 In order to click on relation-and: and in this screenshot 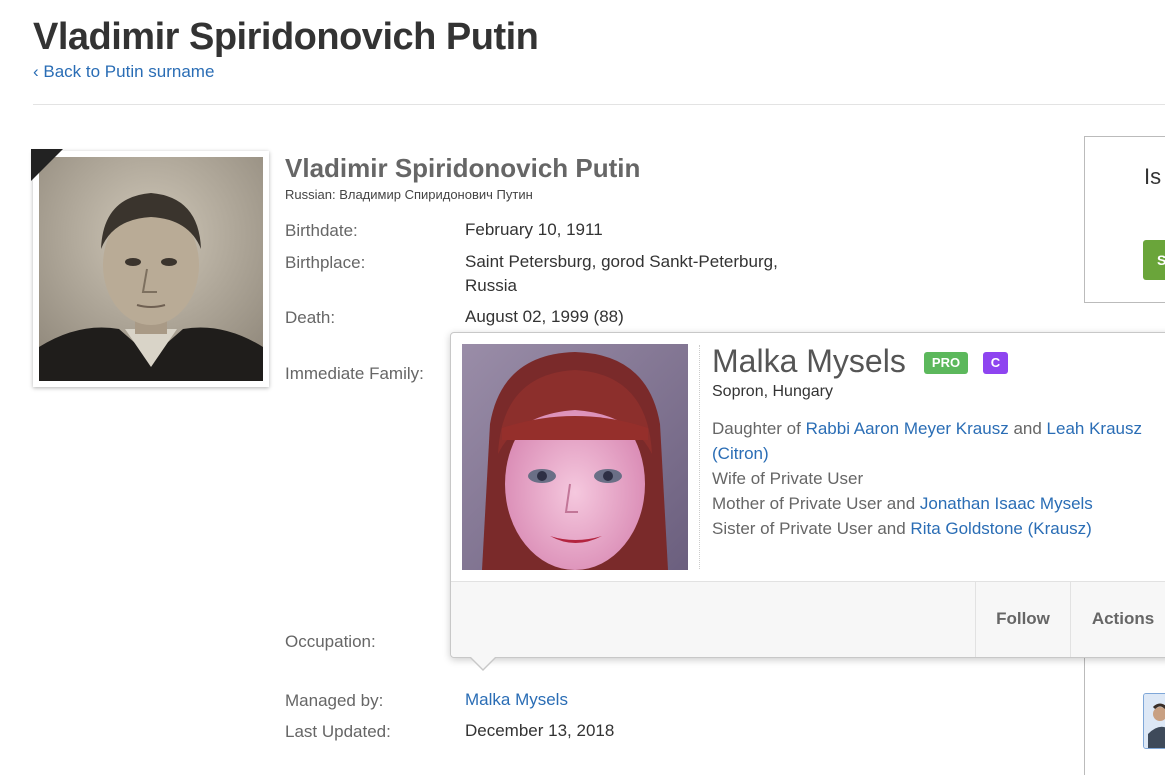, I will do `click(1027, 428)`.